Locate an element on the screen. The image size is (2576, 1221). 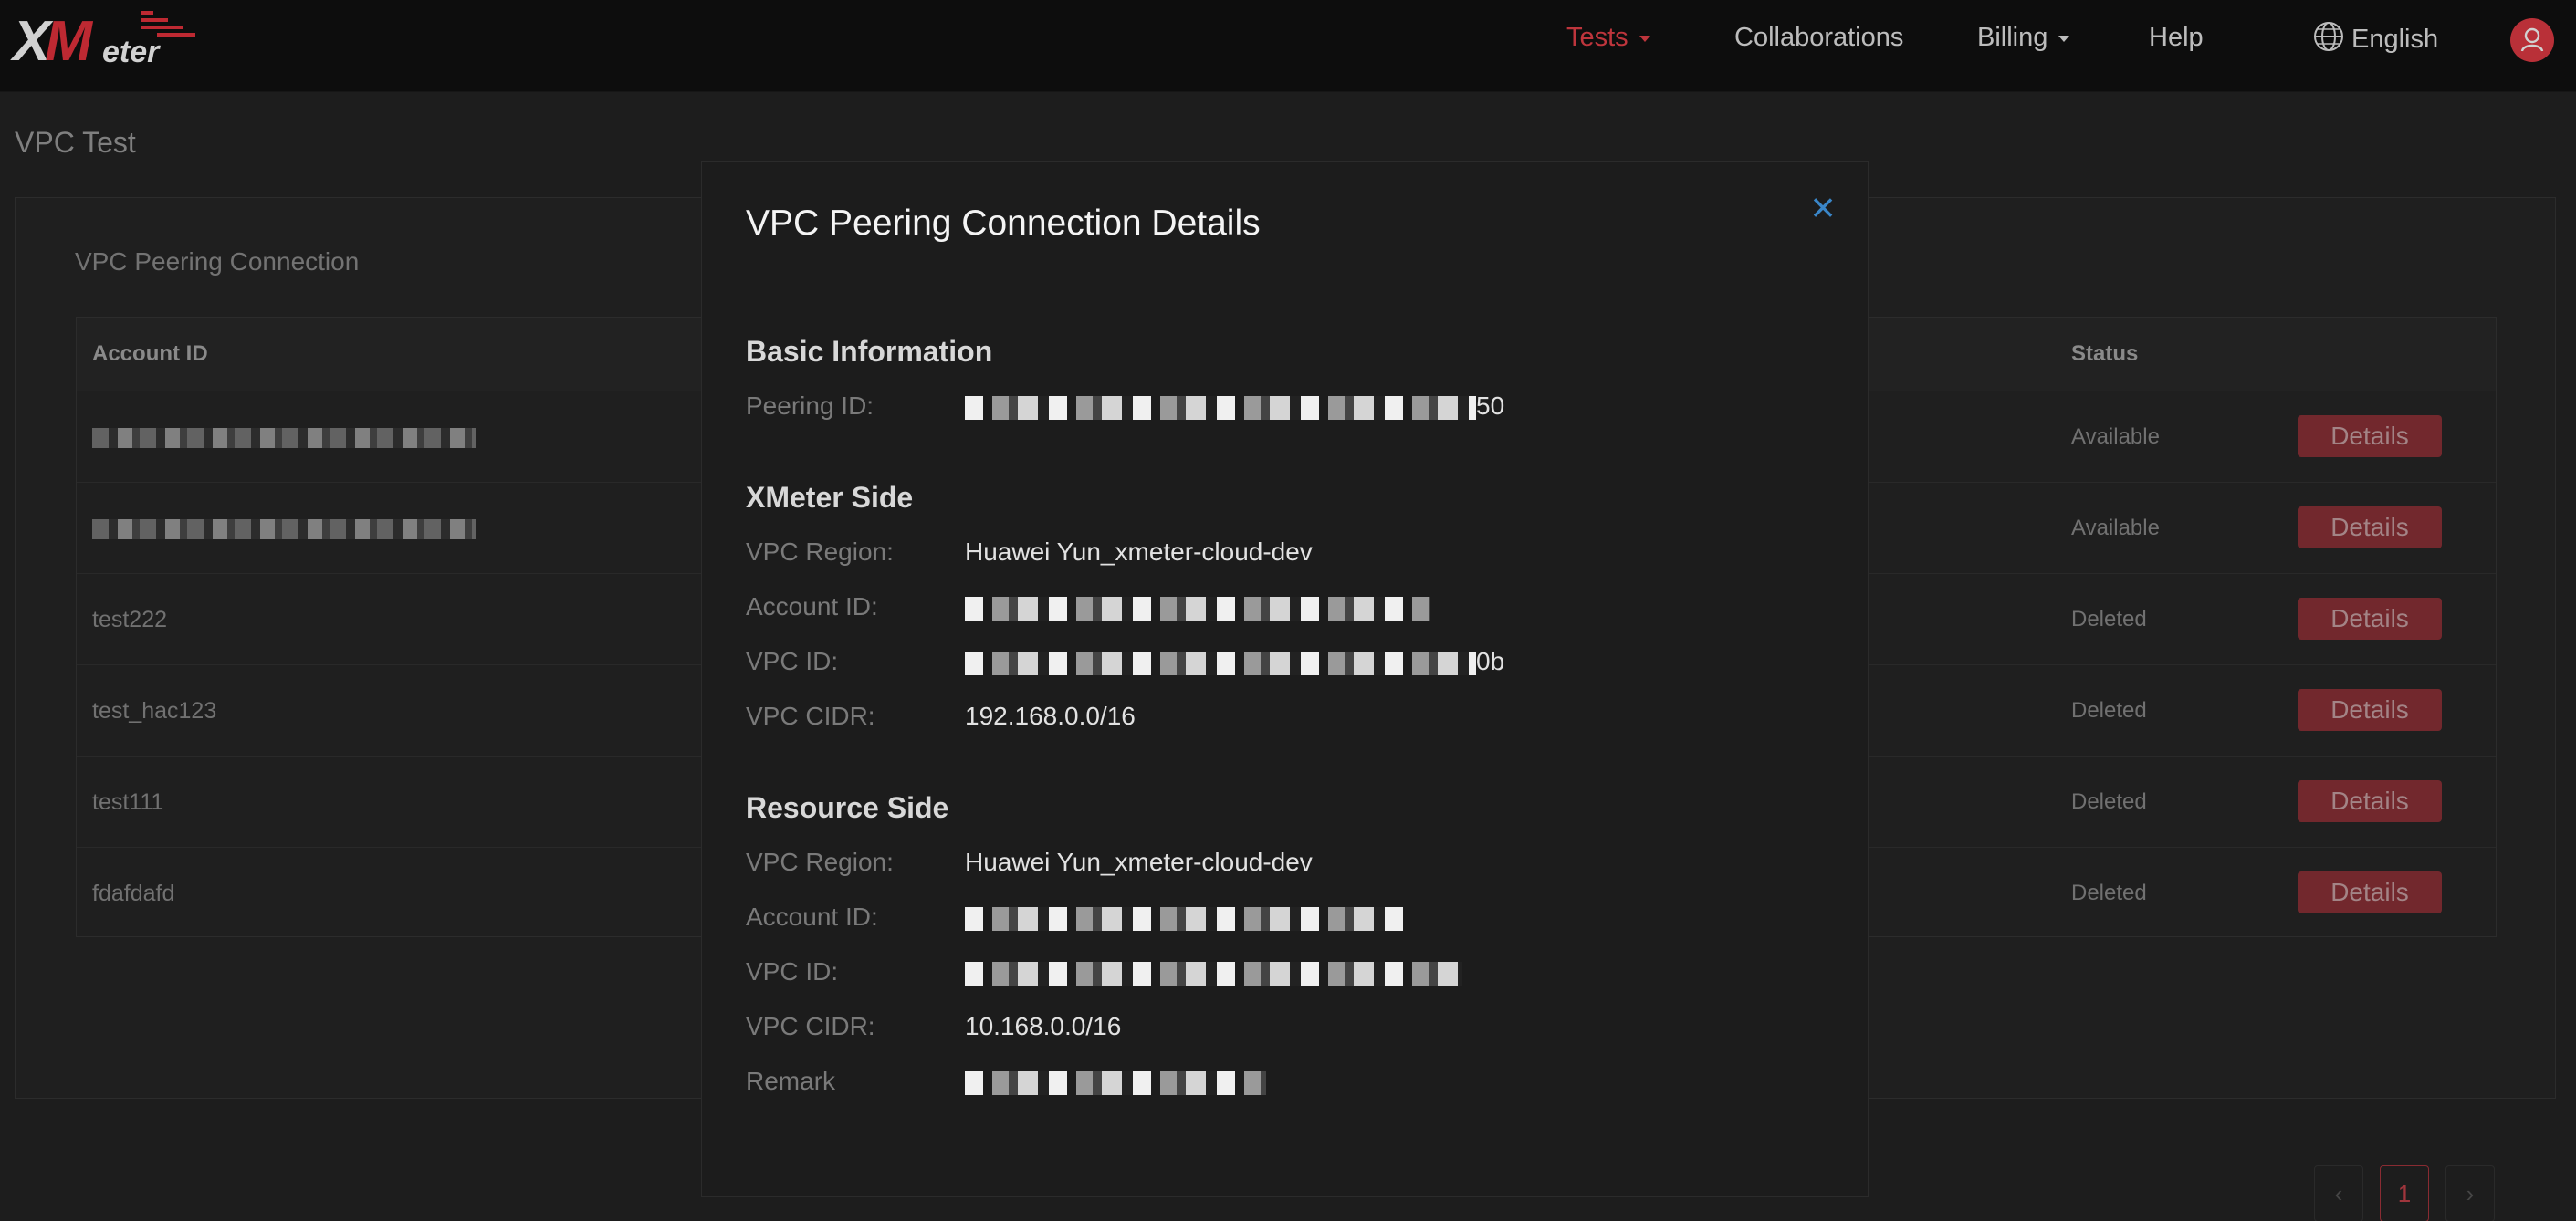
resource-vpc-region-value: Huawei Yun_xmeter-cloud-dev is located at coordinates (1139, 862).